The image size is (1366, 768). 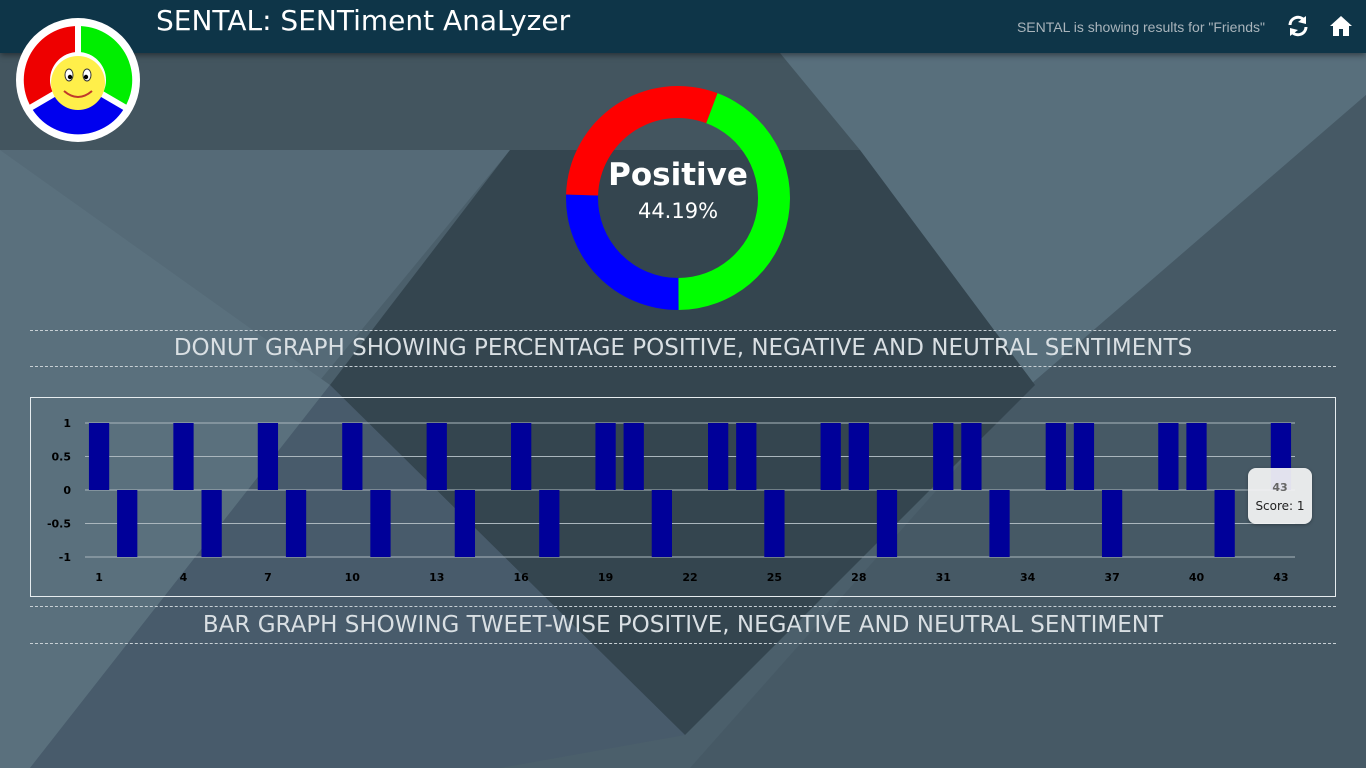 What do you see at coordinates (605, 577) in the screenshot?
I see `x-tick-label: 19` at bounding box center [605, 577].